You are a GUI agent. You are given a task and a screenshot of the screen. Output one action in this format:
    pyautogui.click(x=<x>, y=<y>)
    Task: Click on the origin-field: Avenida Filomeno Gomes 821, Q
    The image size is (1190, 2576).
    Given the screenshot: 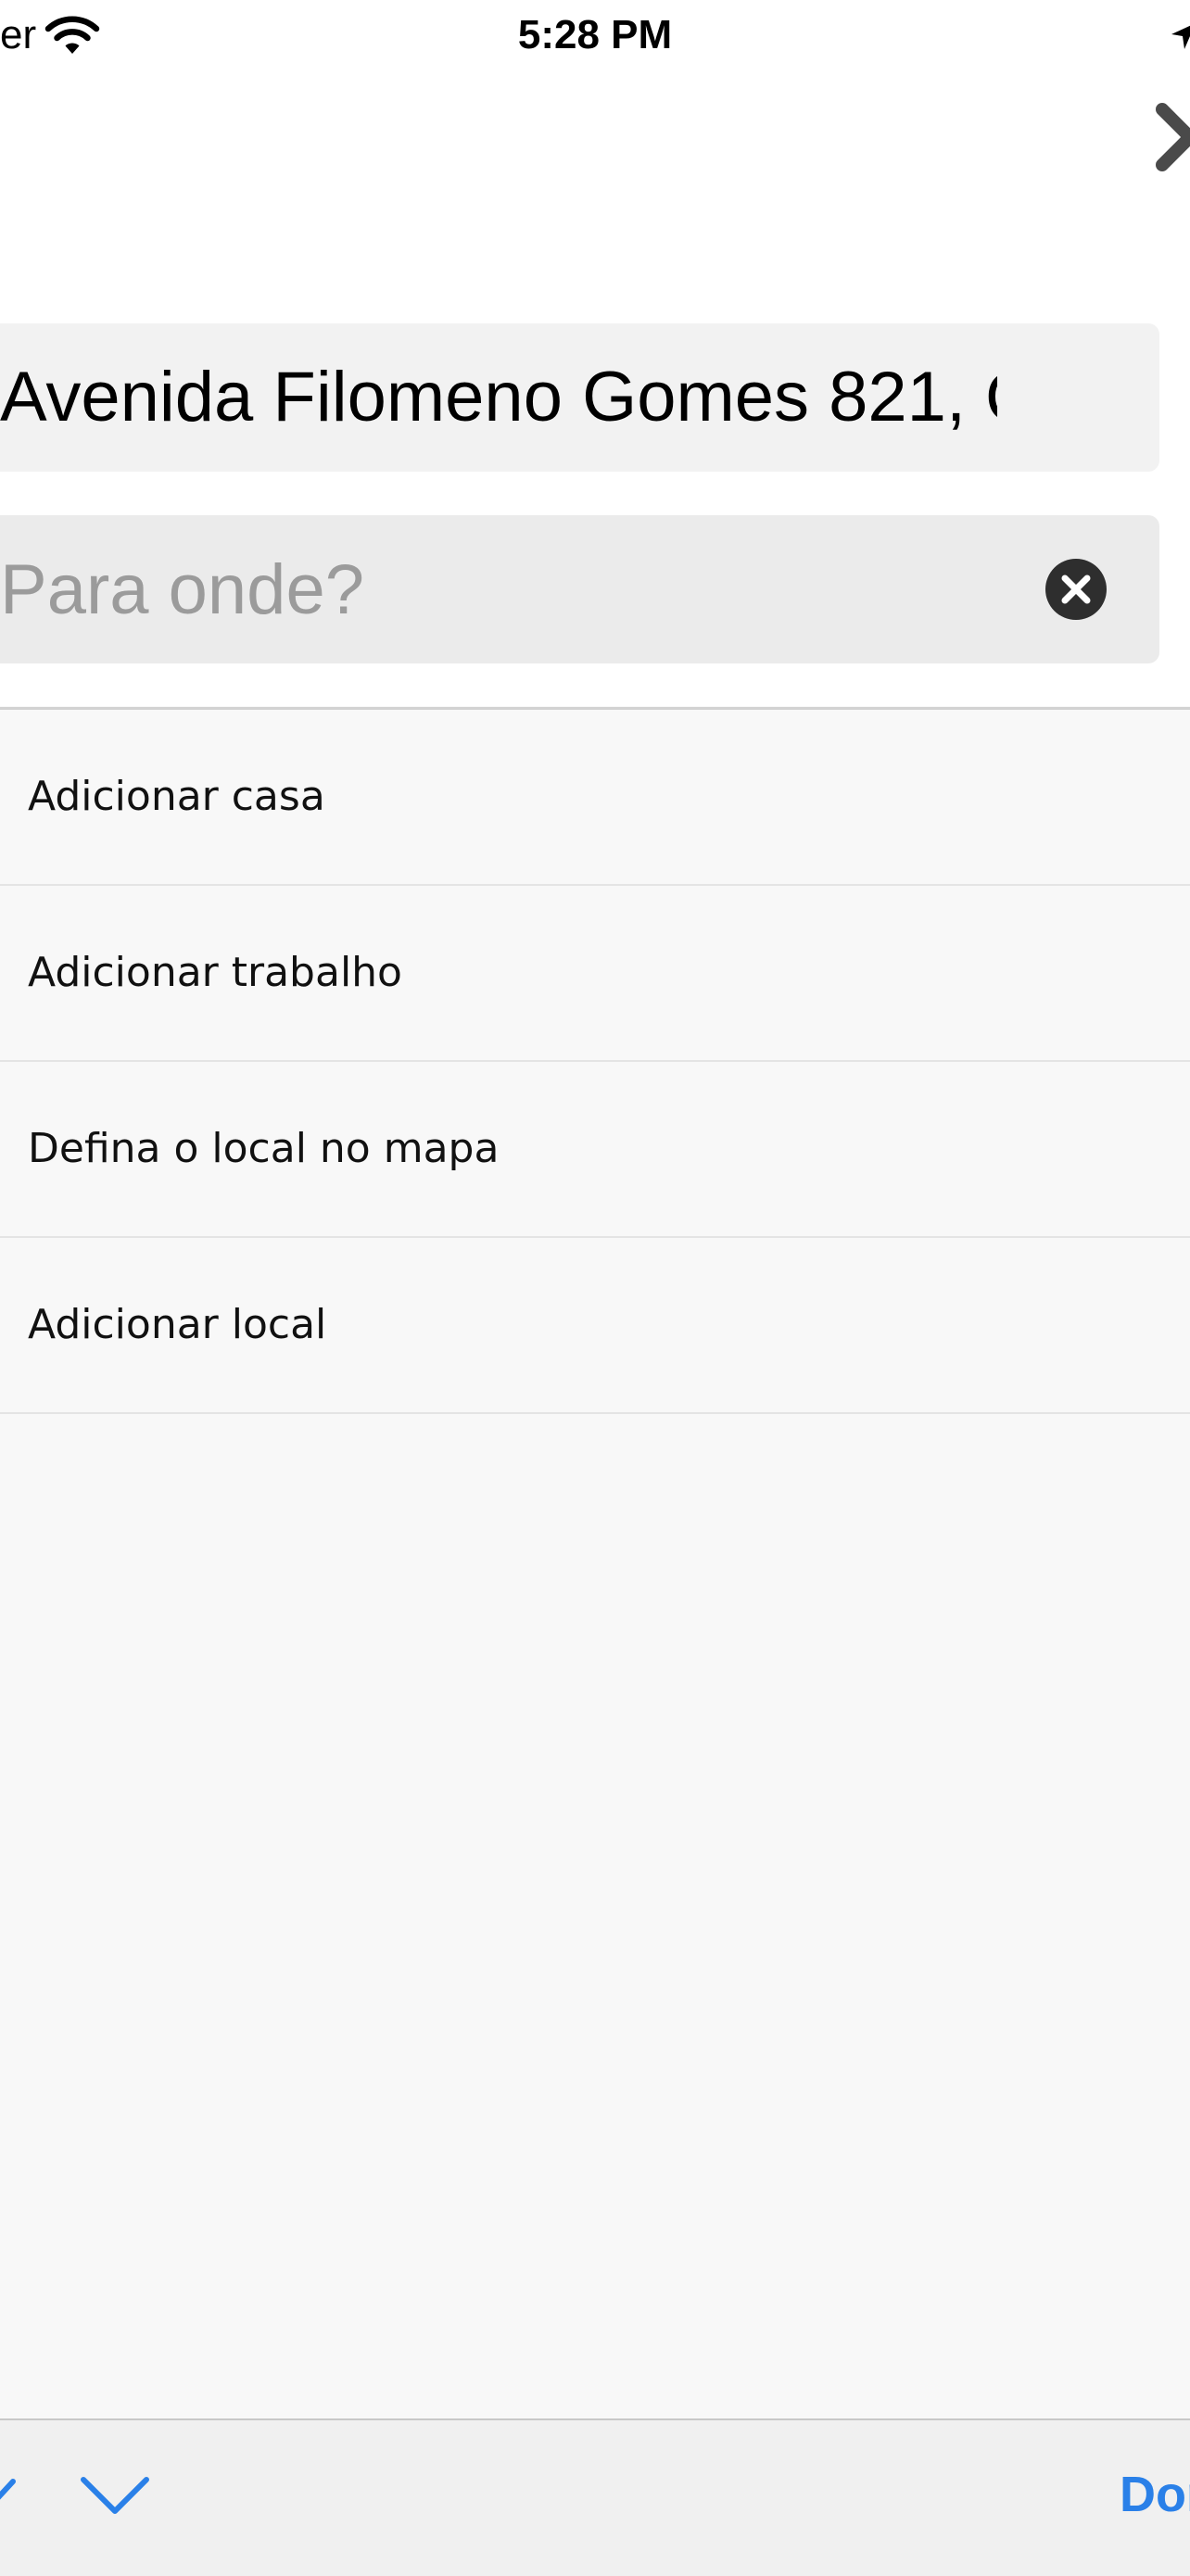 What is the action you would take?
    pyautogui.click(x=579, y=398)
    